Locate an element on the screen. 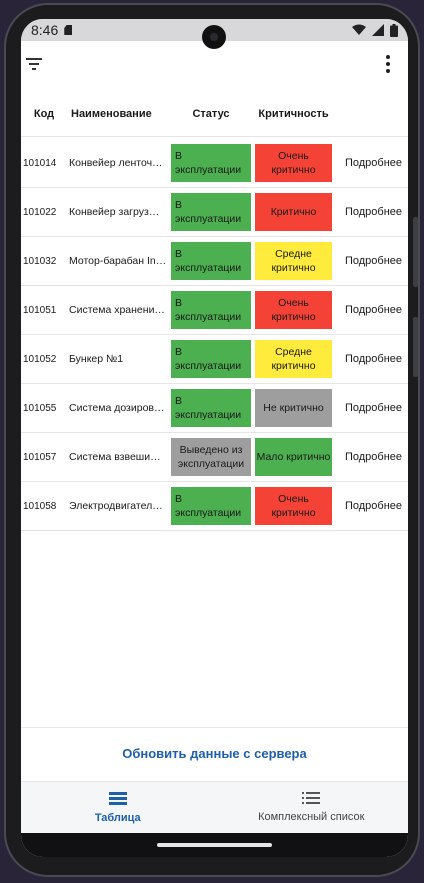 The image size is (424, 883). list-icon is located at coordinates (311, 798).